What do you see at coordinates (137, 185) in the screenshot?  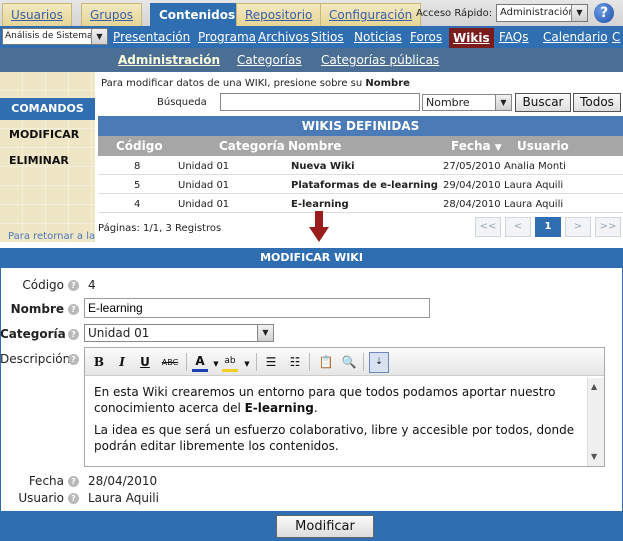 I see `row-codigo: 5` at bounding box center [137, 185].